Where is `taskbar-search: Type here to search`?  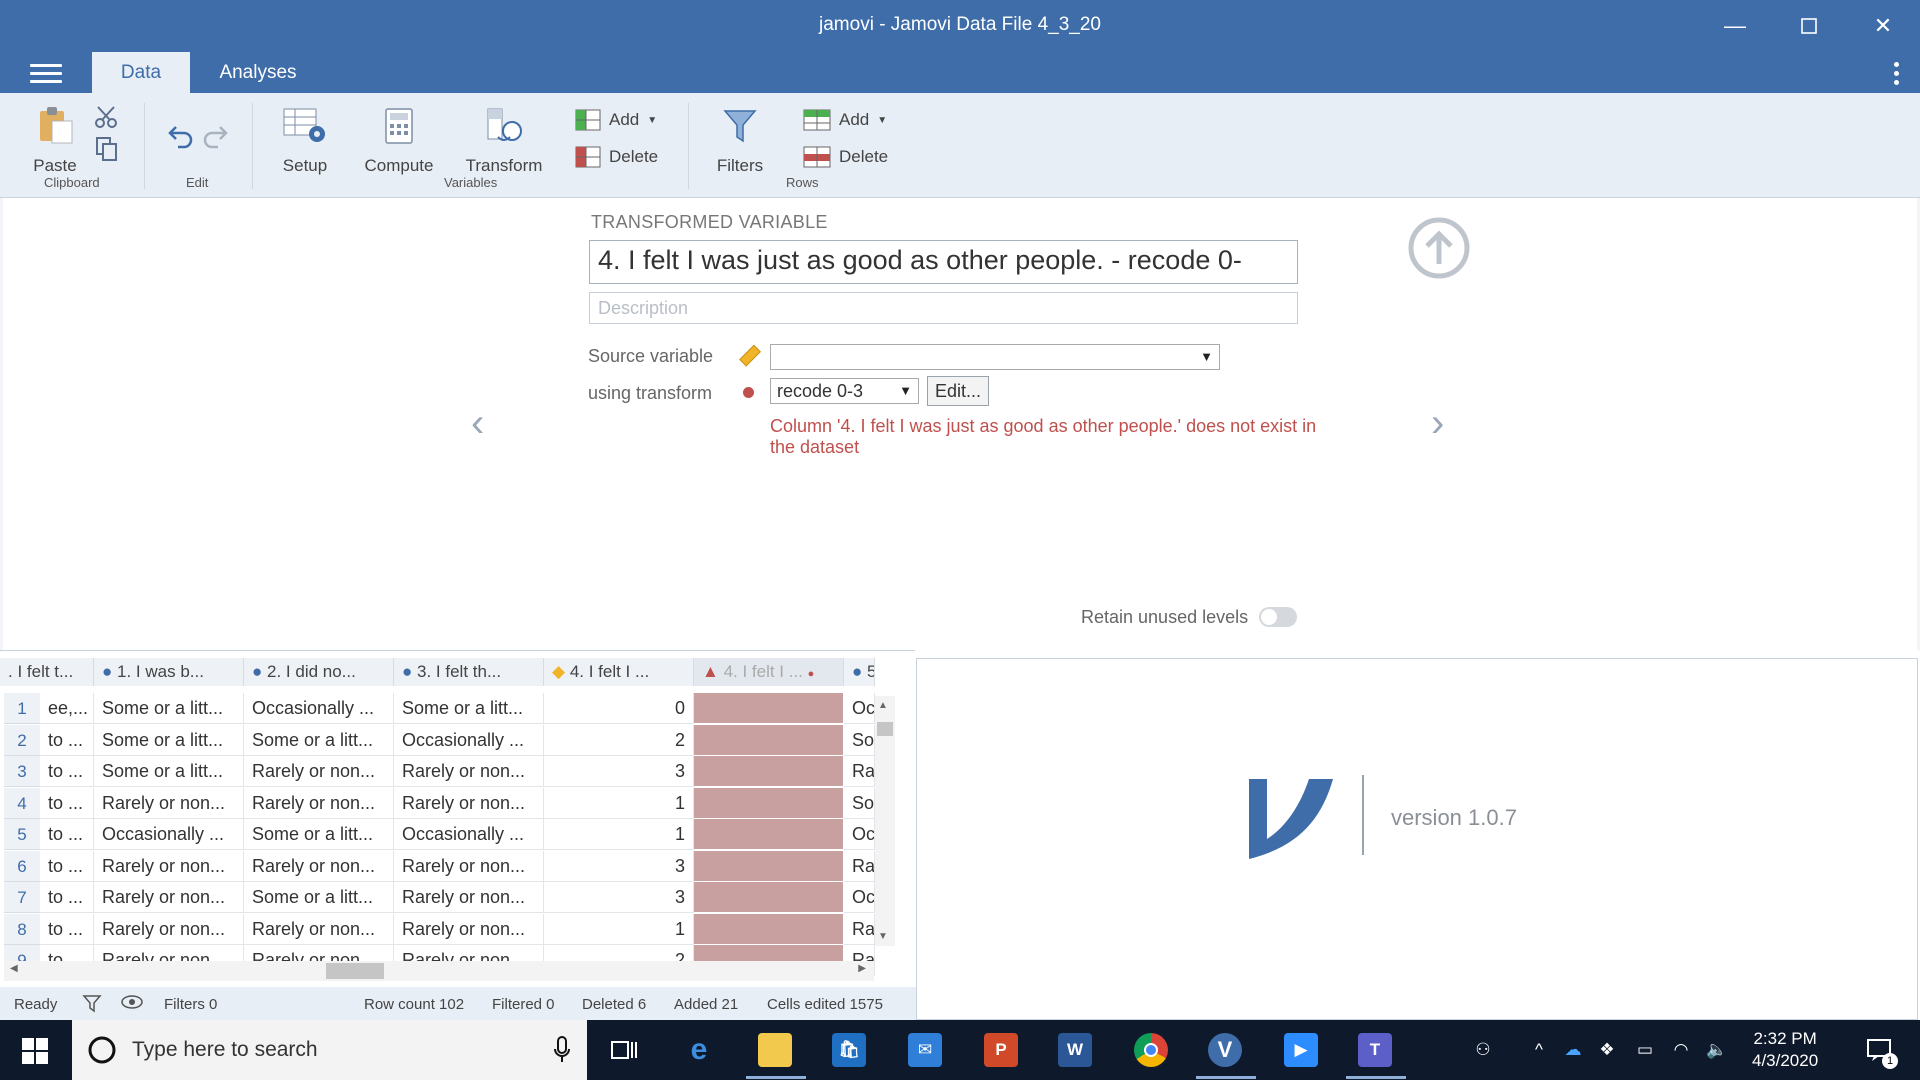 taskbar-search: Type here to search is located at coordinates (329, 1050).